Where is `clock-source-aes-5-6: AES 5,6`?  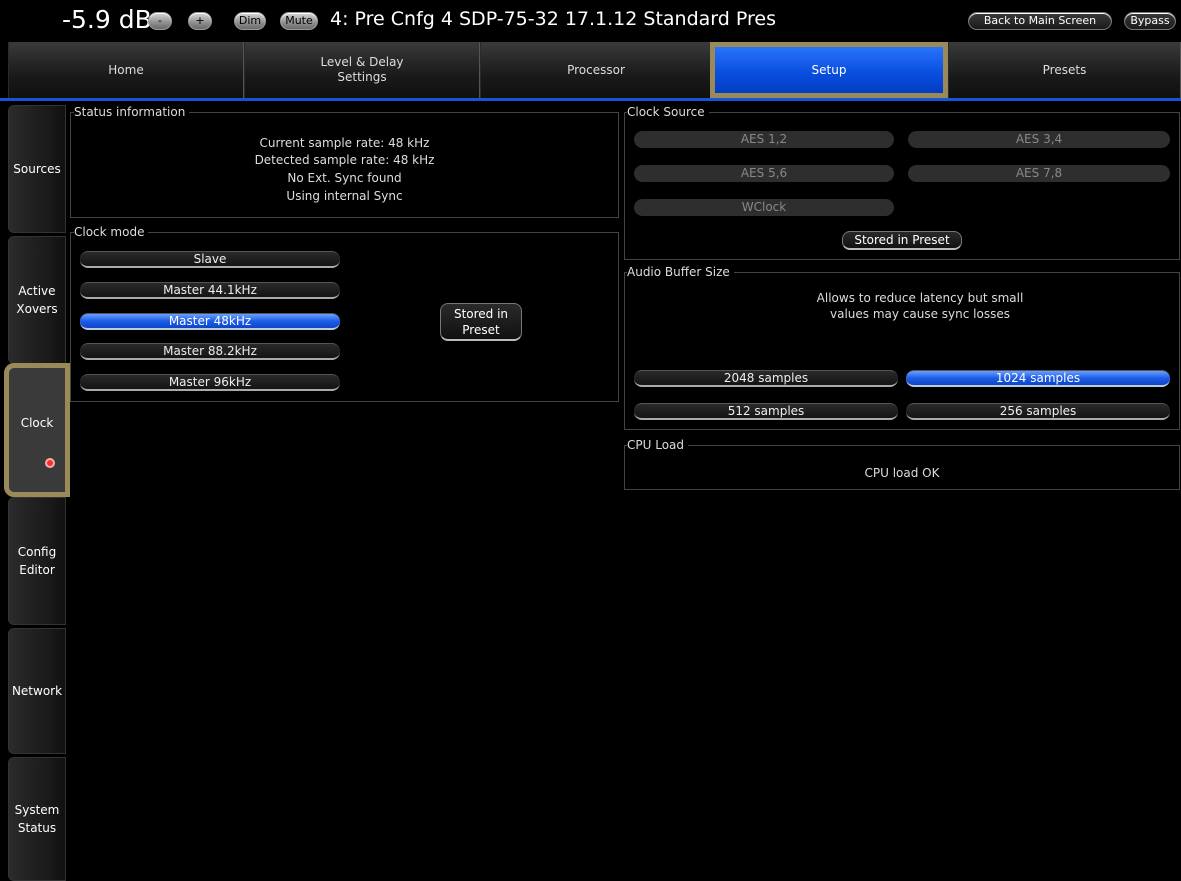
clock-source-aes-5-6: AES 5,6 is located at coordinates (764, 173).